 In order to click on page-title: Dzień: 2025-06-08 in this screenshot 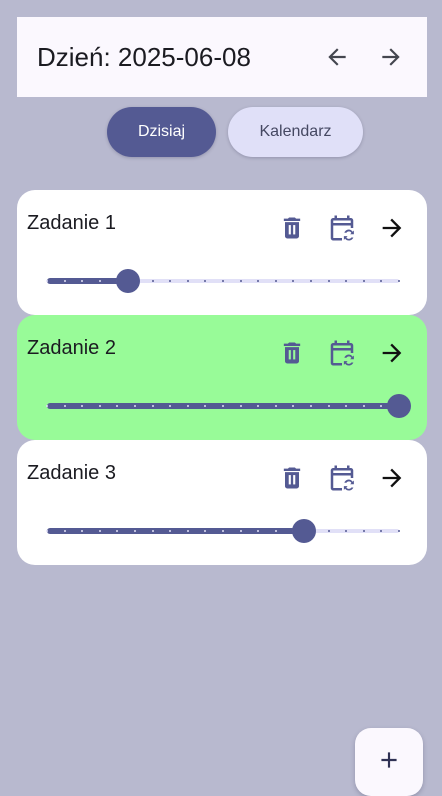, I will do `click(144, 57)`.